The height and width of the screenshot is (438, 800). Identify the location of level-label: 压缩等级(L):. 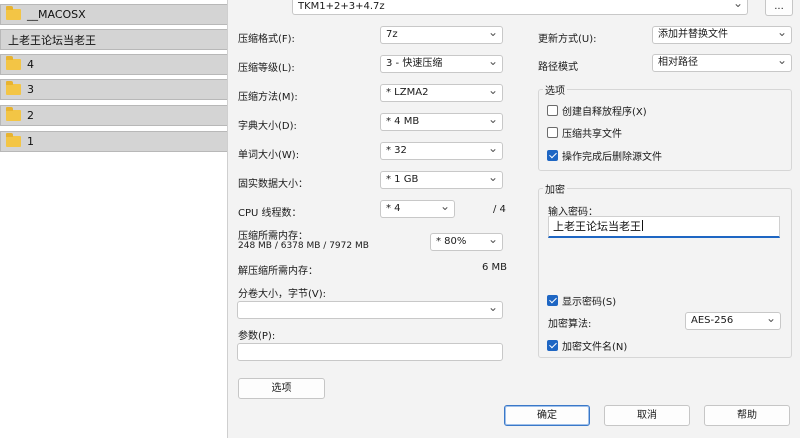
(266, 68).